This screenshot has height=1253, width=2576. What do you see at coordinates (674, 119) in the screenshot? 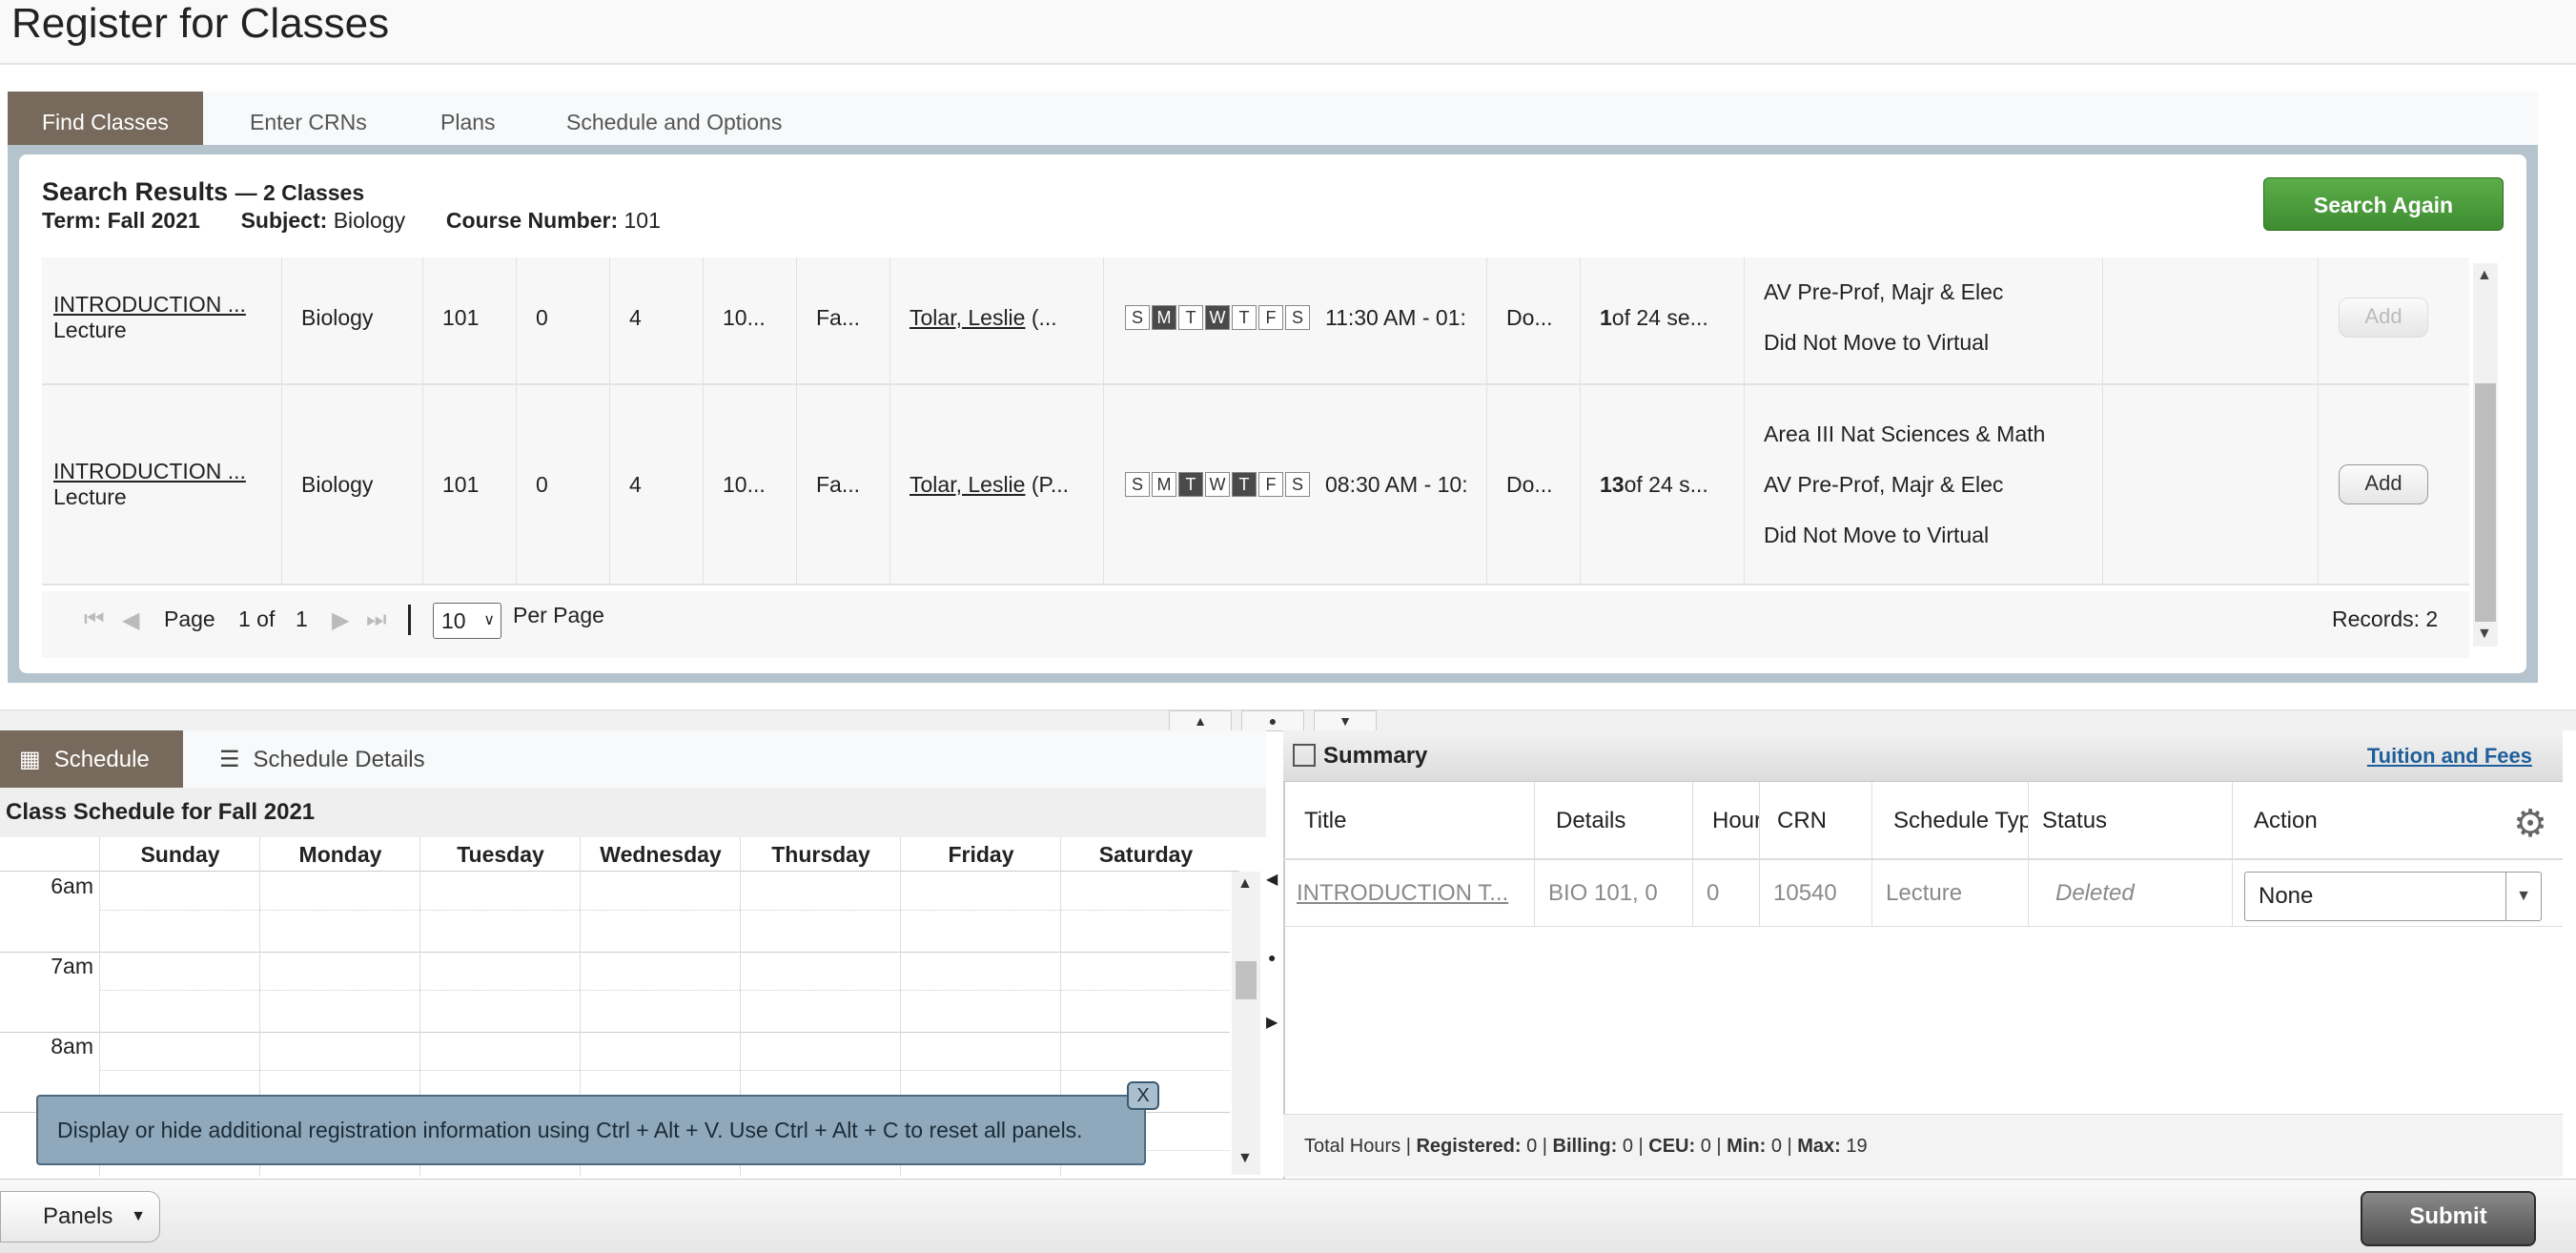
I see `tab-schedule-and-options: Schedule and Options` at bounding box center [674, 119].